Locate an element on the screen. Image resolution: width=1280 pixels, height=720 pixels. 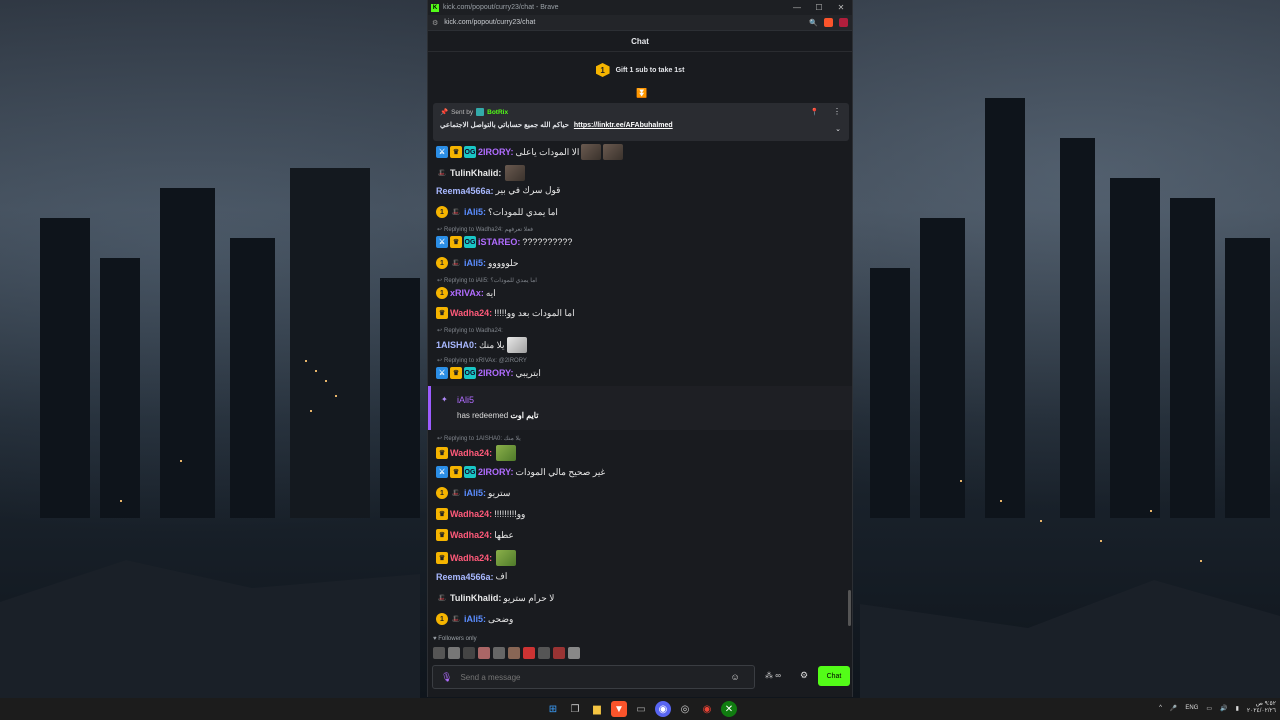
chevron-down-icon: ⌄ is located at coordinates (838, 129).